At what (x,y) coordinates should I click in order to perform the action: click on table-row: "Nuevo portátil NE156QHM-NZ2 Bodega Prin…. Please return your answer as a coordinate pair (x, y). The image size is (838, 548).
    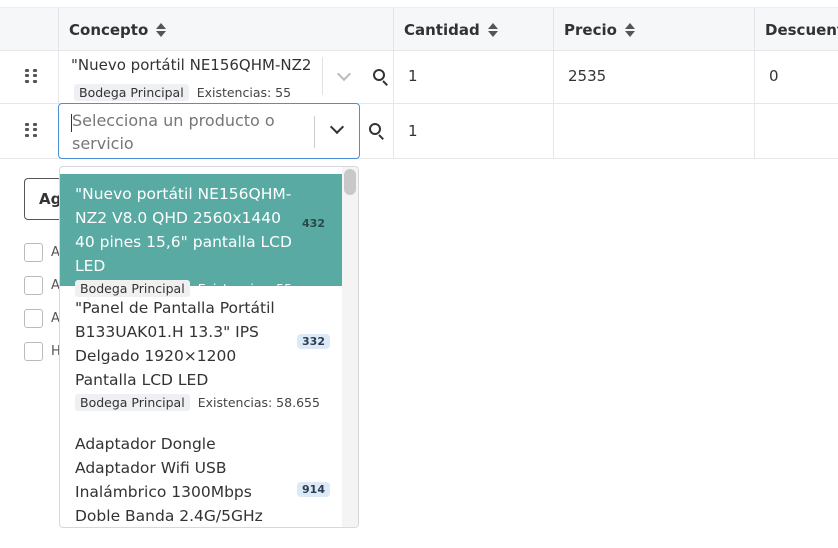
    Looking at the image, I should click on (419, 77).